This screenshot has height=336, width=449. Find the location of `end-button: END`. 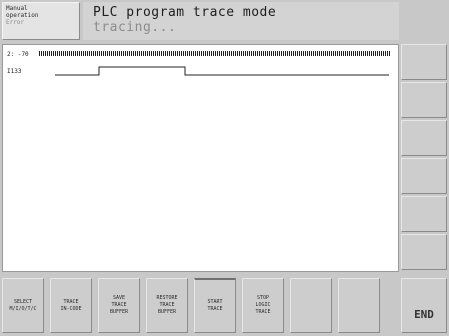

end-button: END is located at coordinates (424, 305).